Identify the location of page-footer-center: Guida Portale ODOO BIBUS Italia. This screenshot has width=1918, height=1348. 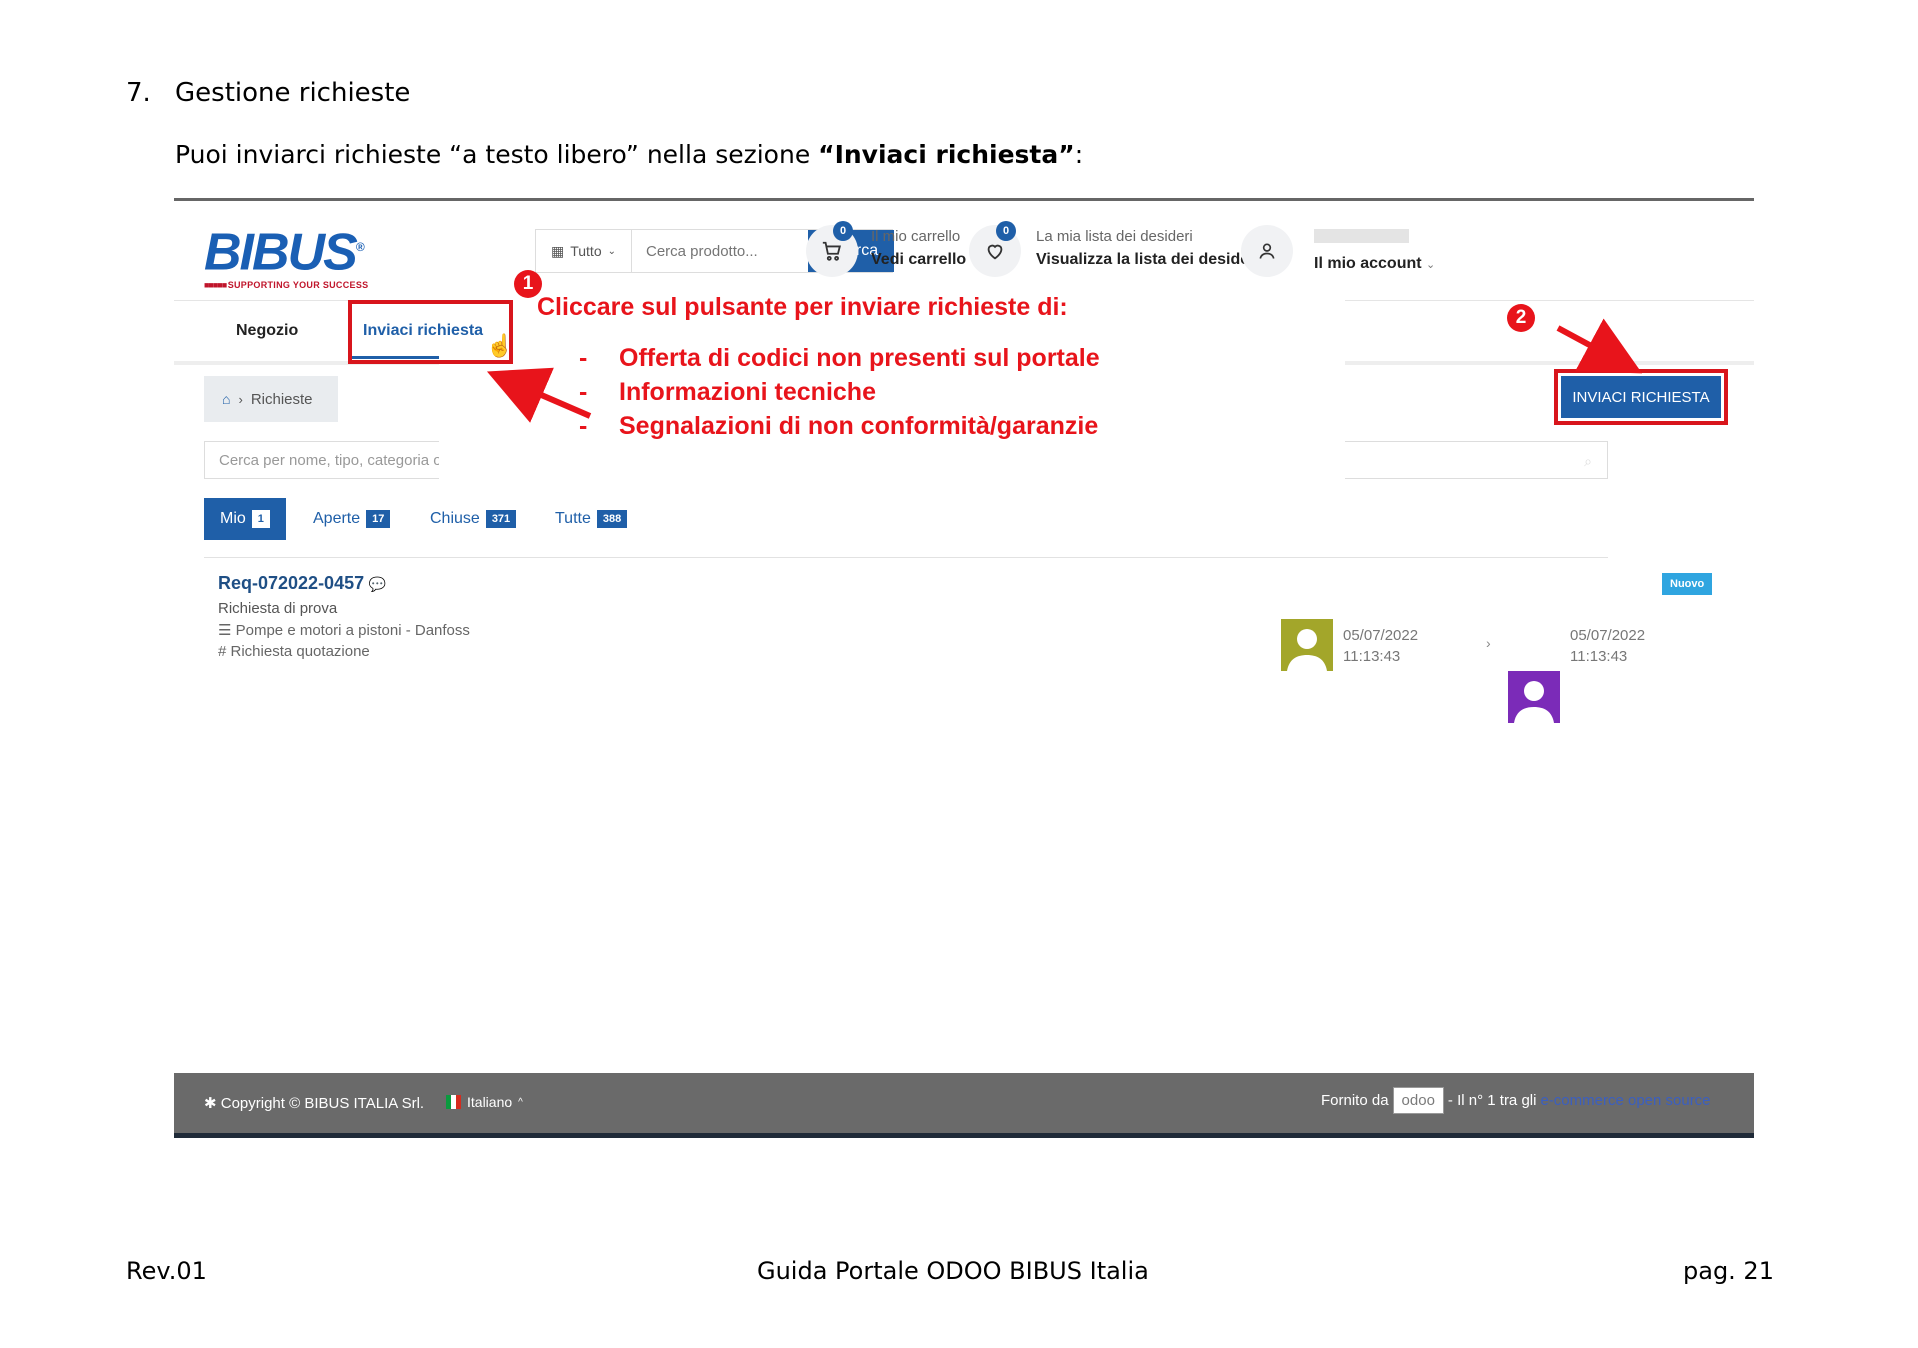
(953, 1271).